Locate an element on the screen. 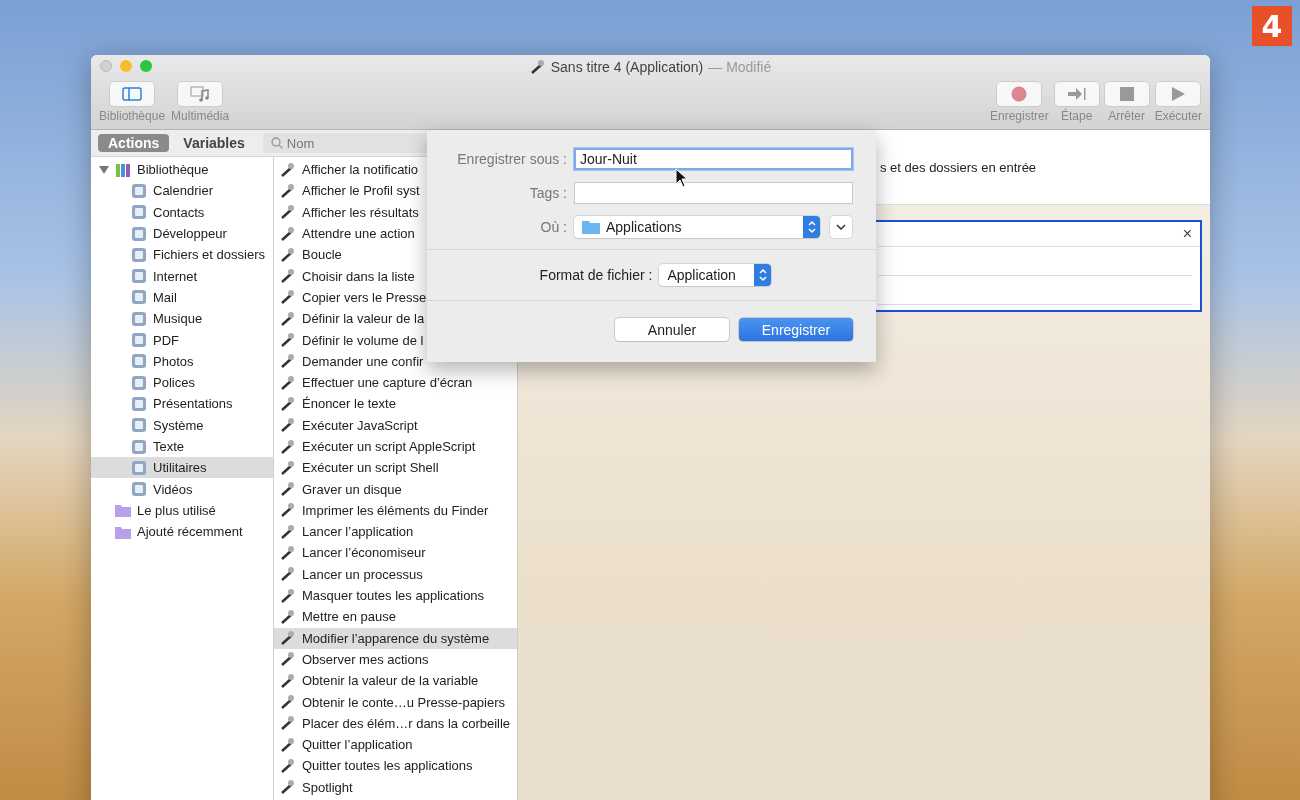  cancel-button: Annuler is located at coordinates (672, 329).